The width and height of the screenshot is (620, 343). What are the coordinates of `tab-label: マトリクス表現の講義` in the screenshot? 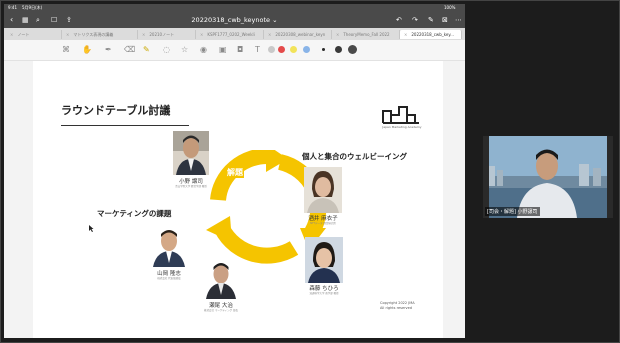 It's located at (93, 34).